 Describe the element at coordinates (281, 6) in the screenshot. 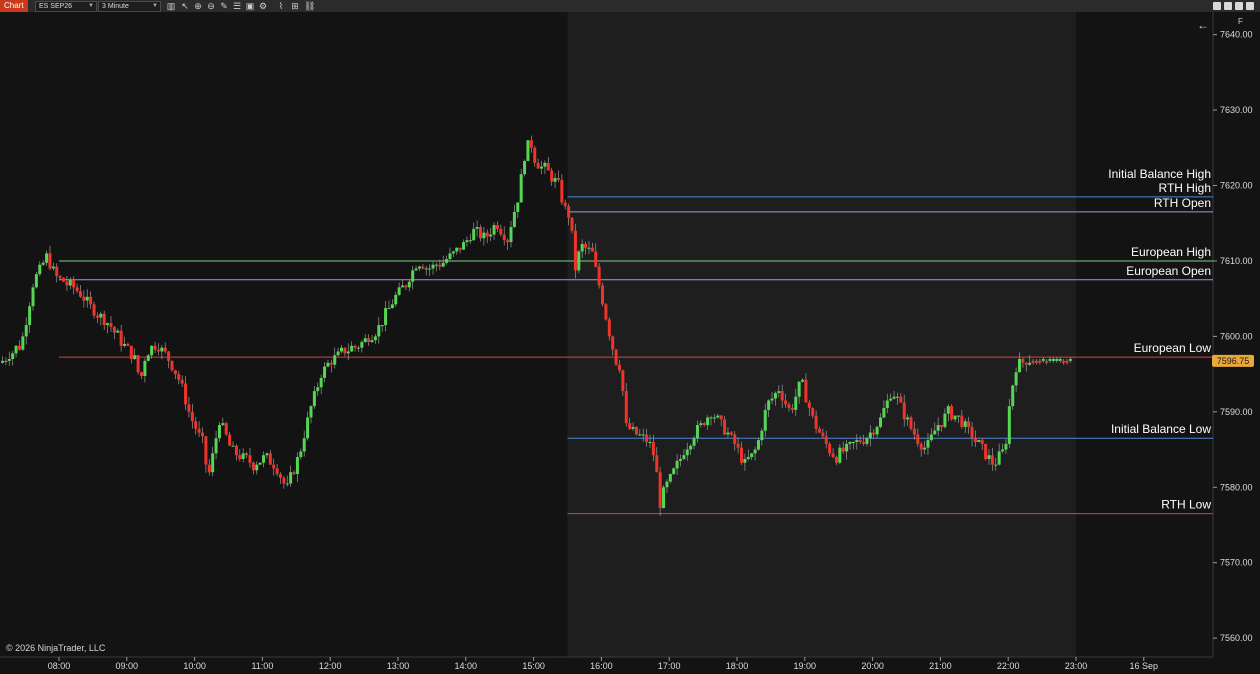

I see `indicators-icon: ⌇` at that location.